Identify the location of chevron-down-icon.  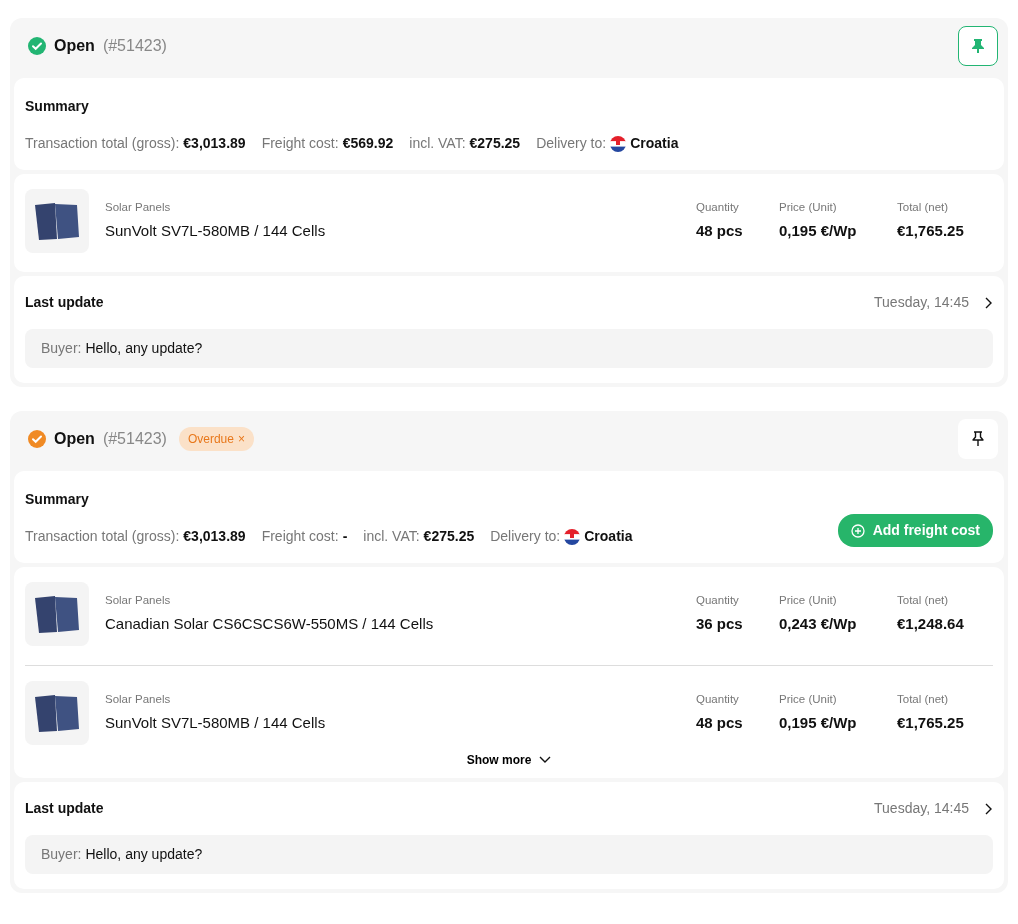
(545, 760).